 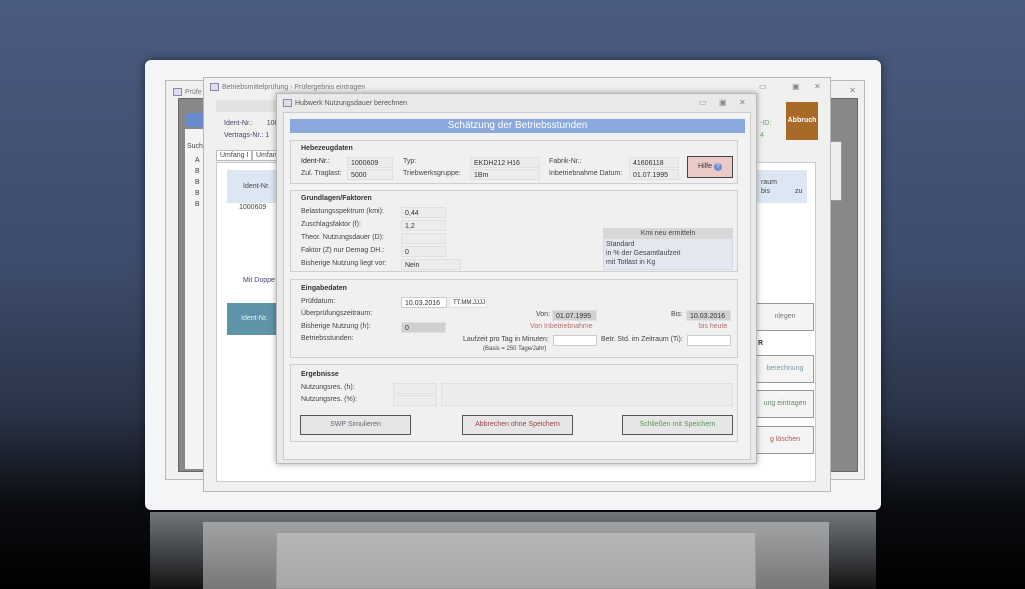 What do you see at coordinates (337, 313) in the screenshot?
I see `zeitraum-label: Überprüfungszeitraum:` at bounding box center [337, 313].